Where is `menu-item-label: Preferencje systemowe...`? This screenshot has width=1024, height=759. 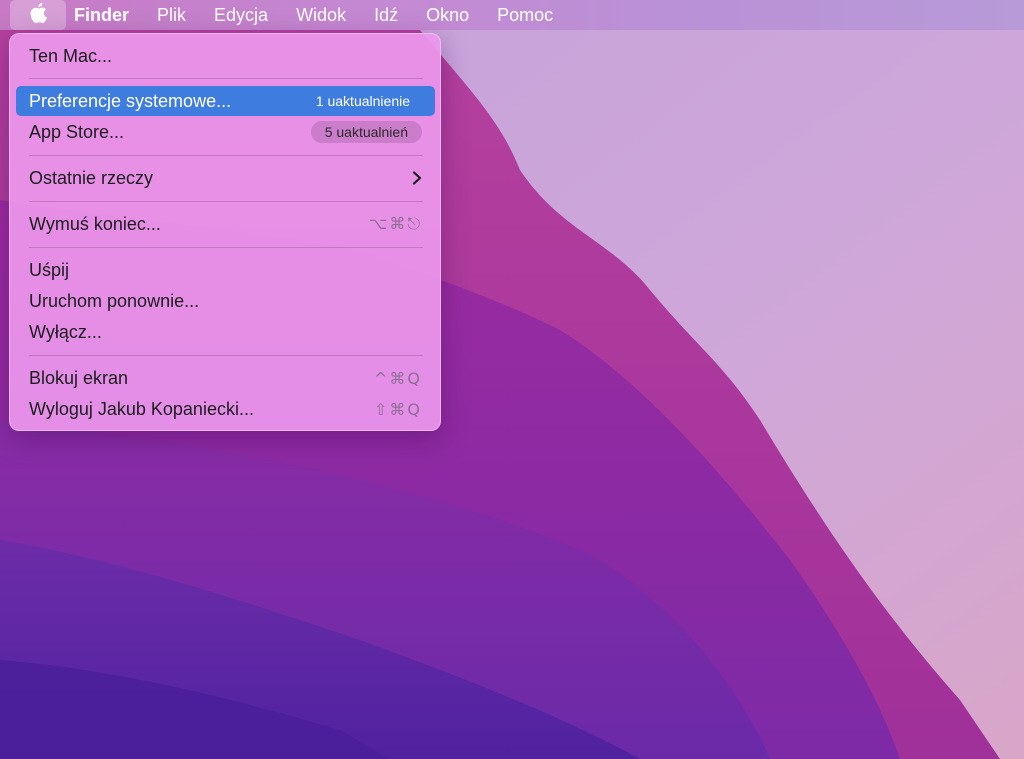 menu-item-label: Preferencje systemowe... is located at coordinates (130, 100).